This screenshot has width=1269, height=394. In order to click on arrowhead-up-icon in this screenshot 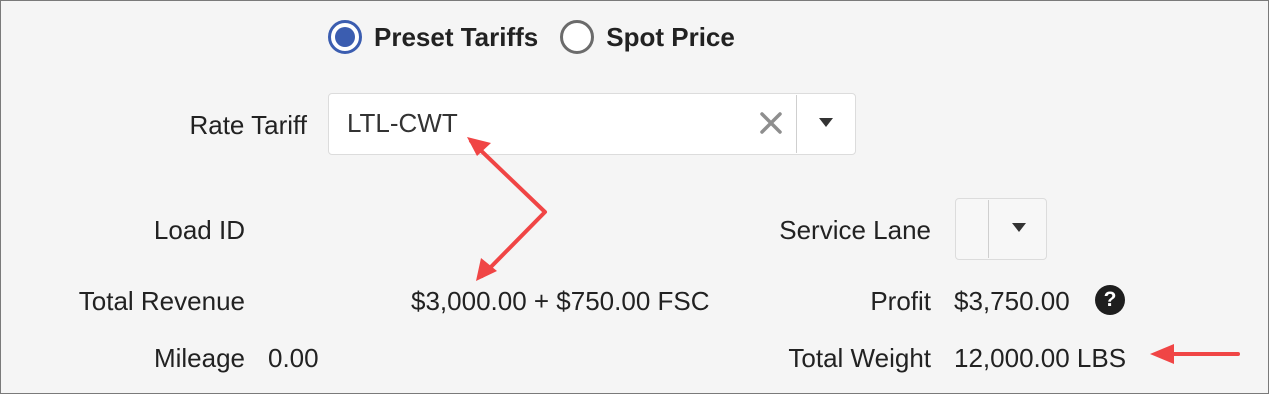, I will do `click(479, 146)`.